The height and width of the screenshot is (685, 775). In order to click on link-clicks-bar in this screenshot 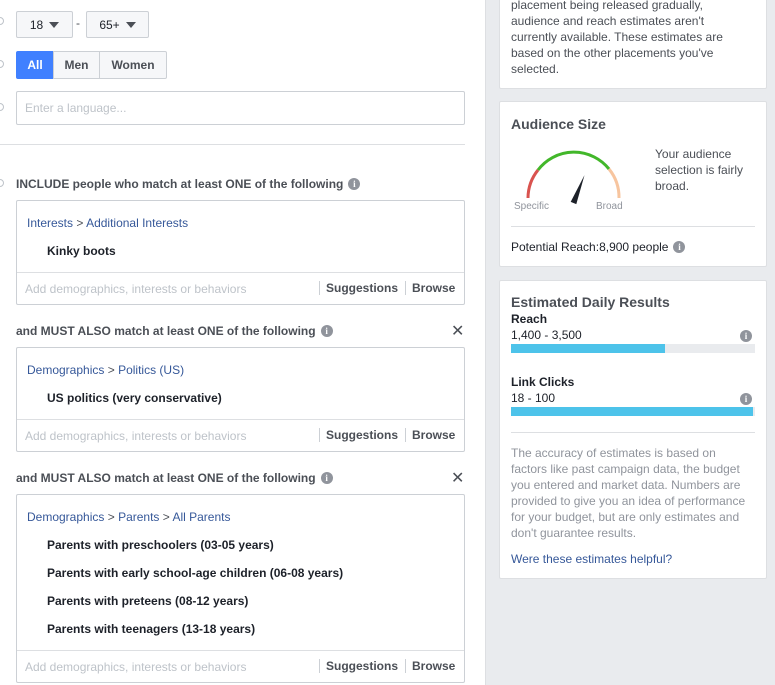, I will do `click(633, 411)`.